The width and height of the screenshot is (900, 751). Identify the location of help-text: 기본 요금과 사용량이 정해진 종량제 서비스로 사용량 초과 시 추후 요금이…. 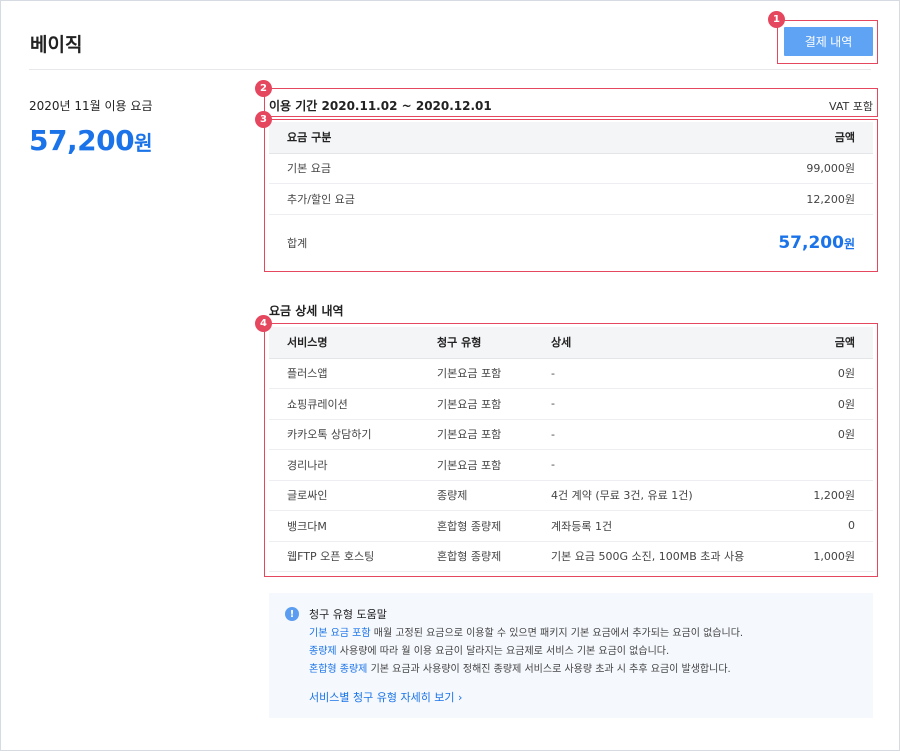
(549, 669).